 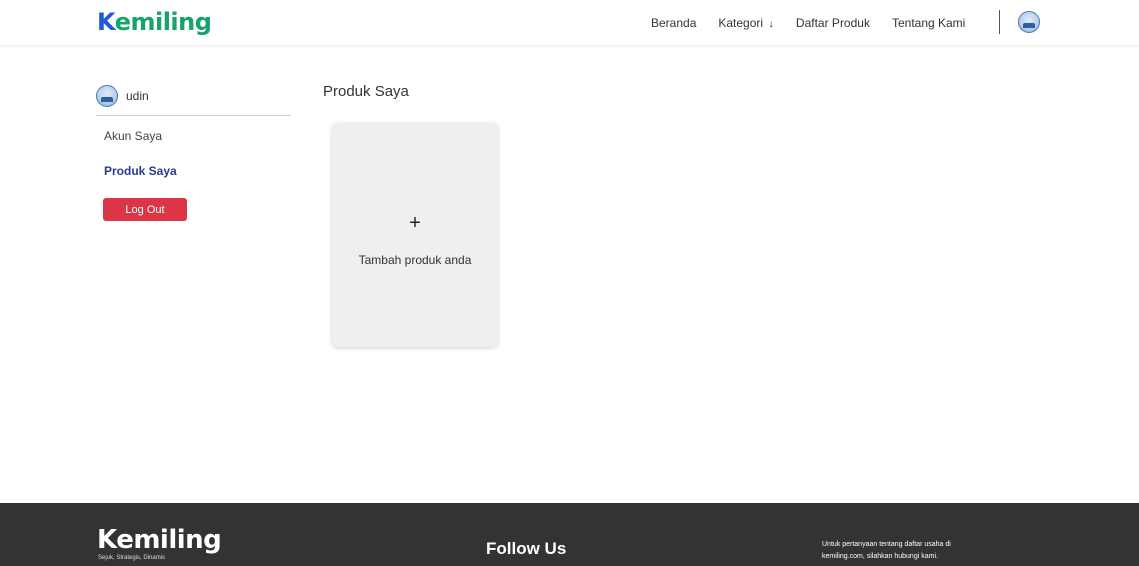 What do you see at coordinates (415, 260) in the screenshot?
I see `add-product-label: Tambah produk anda` at bounding box center [415, 260].